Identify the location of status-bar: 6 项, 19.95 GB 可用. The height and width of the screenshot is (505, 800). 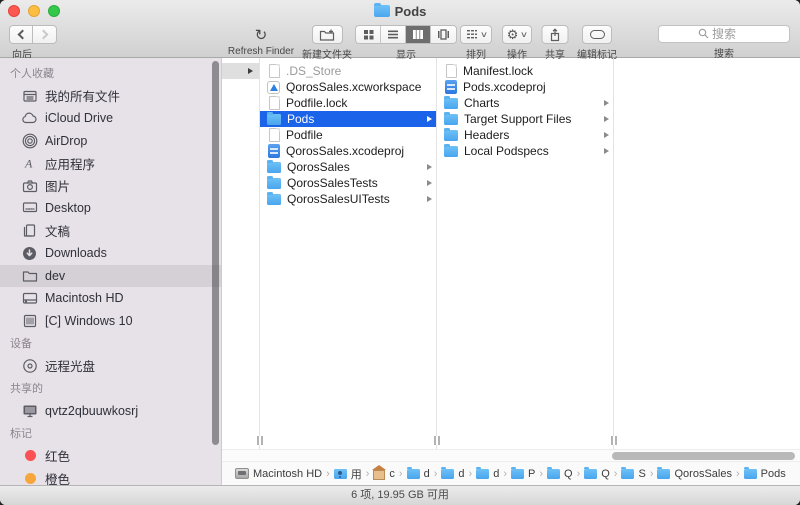
(400, 495).